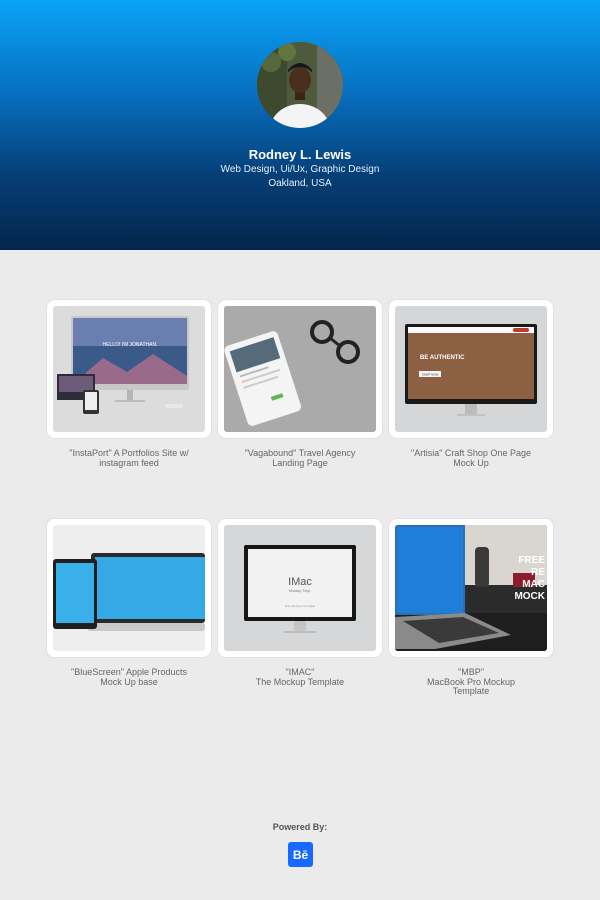  I want to click on project-card-bluescreen, so click(129, 588).